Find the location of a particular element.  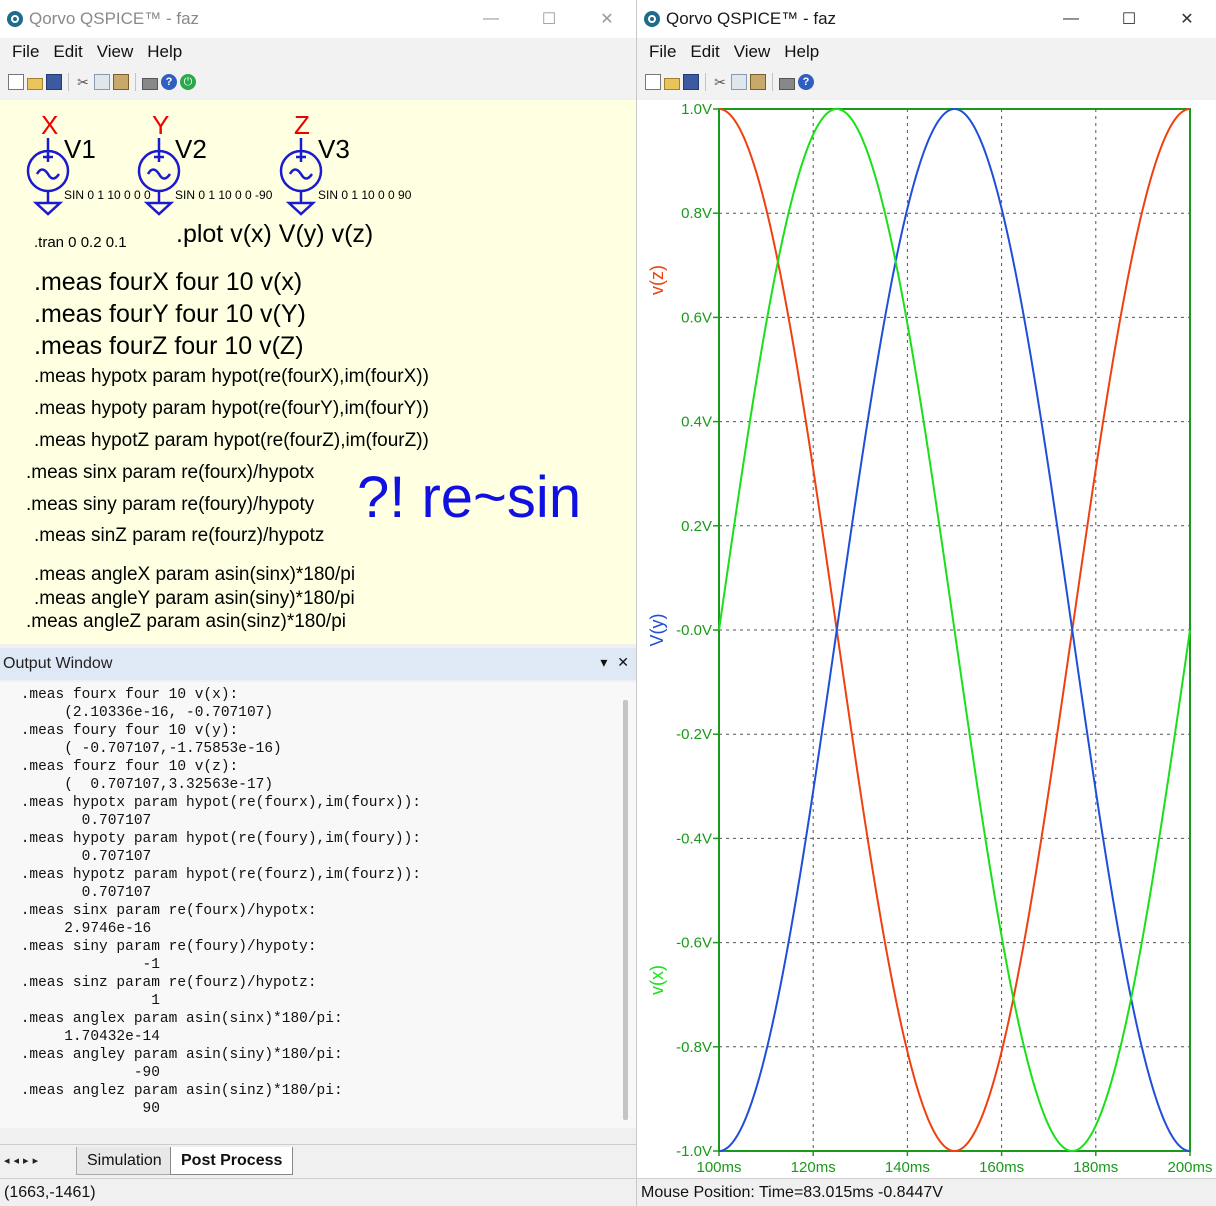

net-label-x: X is located at coordinates (49, 125).